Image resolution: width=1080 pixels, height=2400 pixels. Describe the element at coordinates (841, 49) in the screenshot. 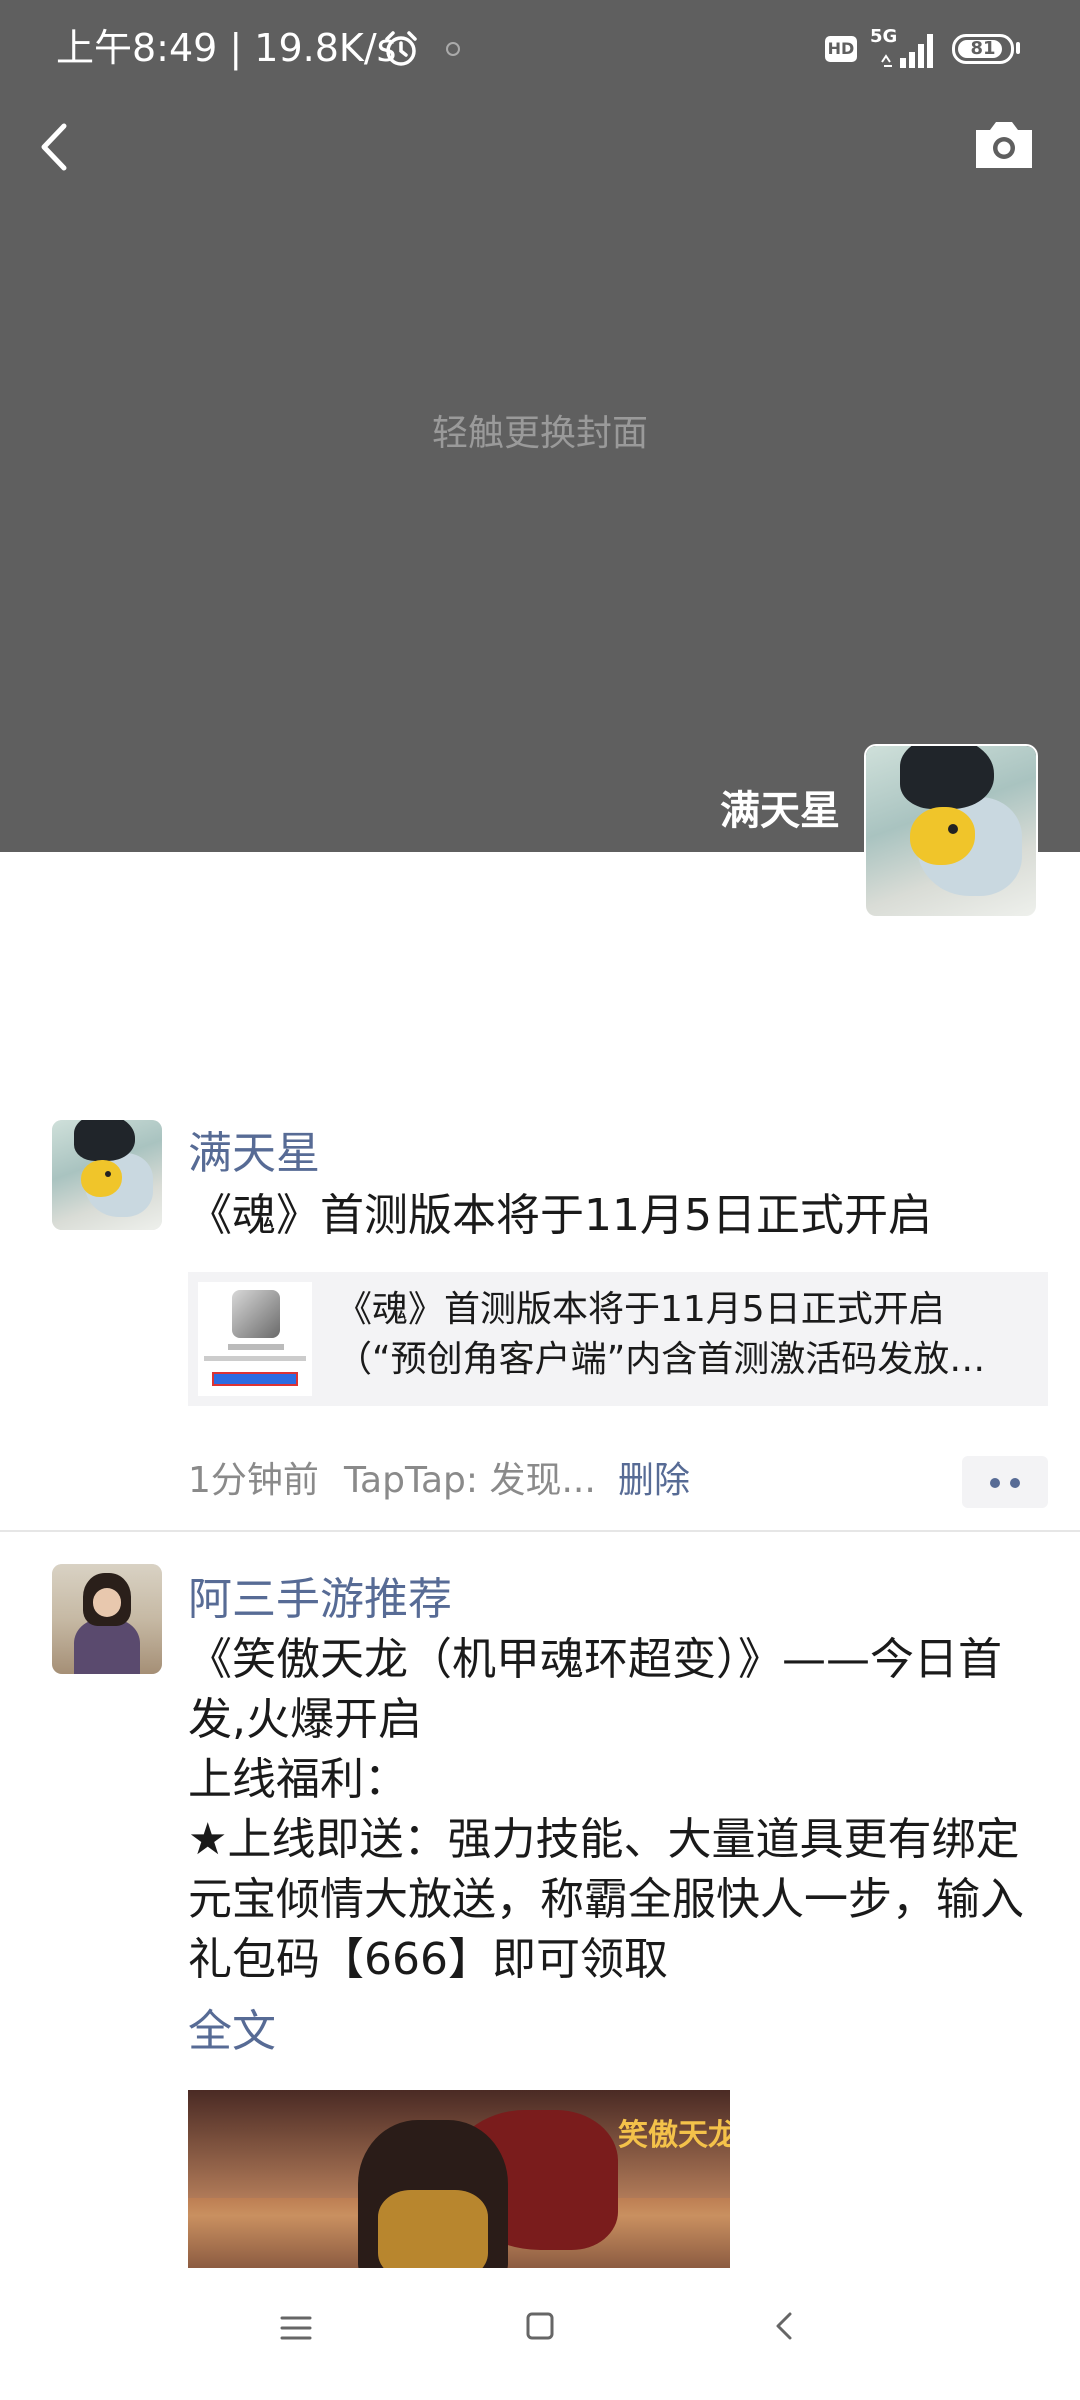

I see `hd-icon: HD` at that location.